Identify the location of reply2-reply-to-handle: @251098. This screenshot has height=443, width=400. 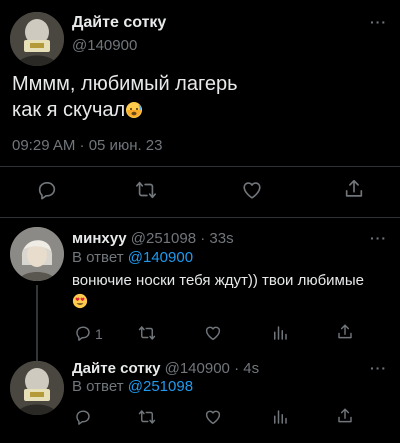
(160, 386).